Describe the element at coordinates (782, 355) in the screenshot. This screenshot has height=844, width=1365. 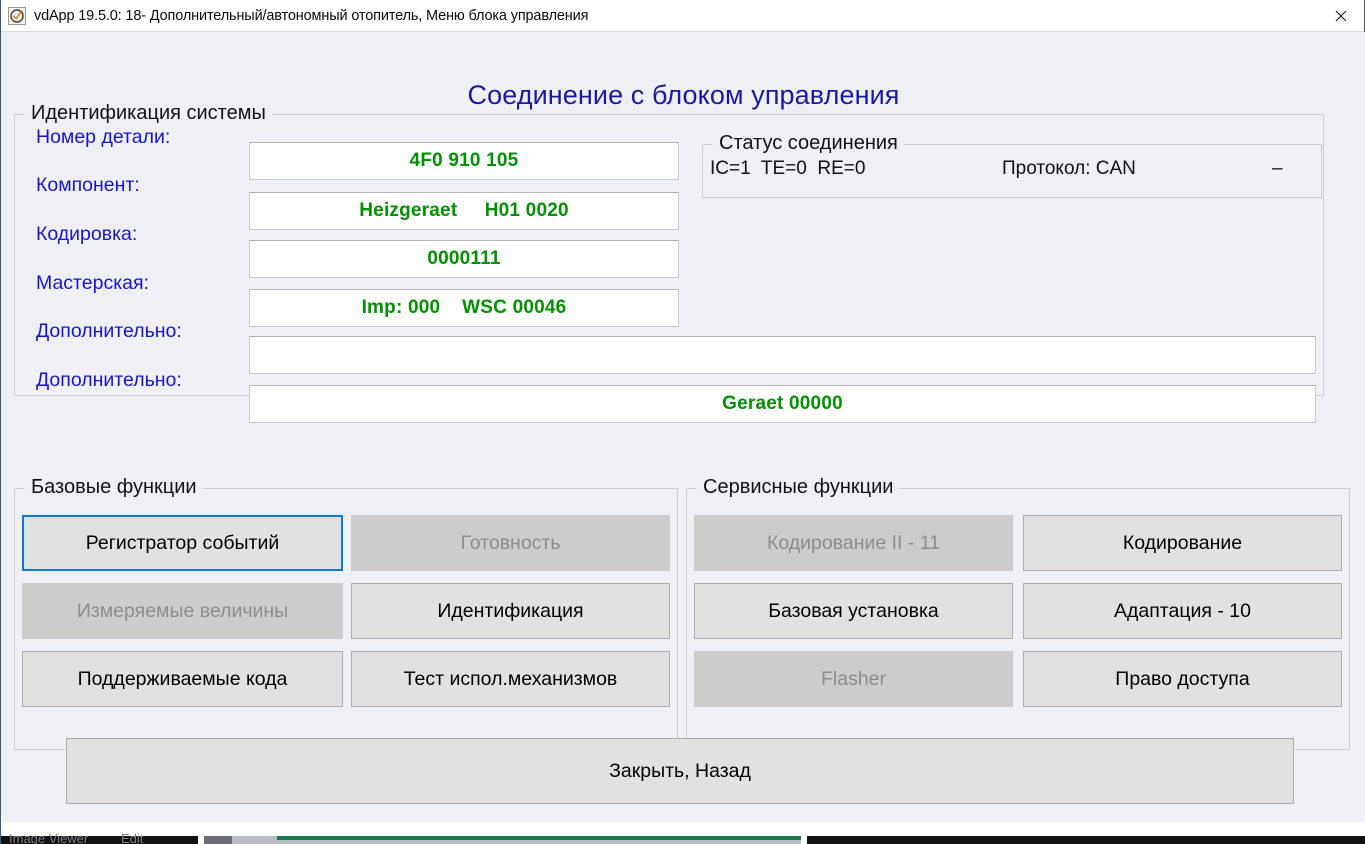
I see `additional-1-field` at that location.